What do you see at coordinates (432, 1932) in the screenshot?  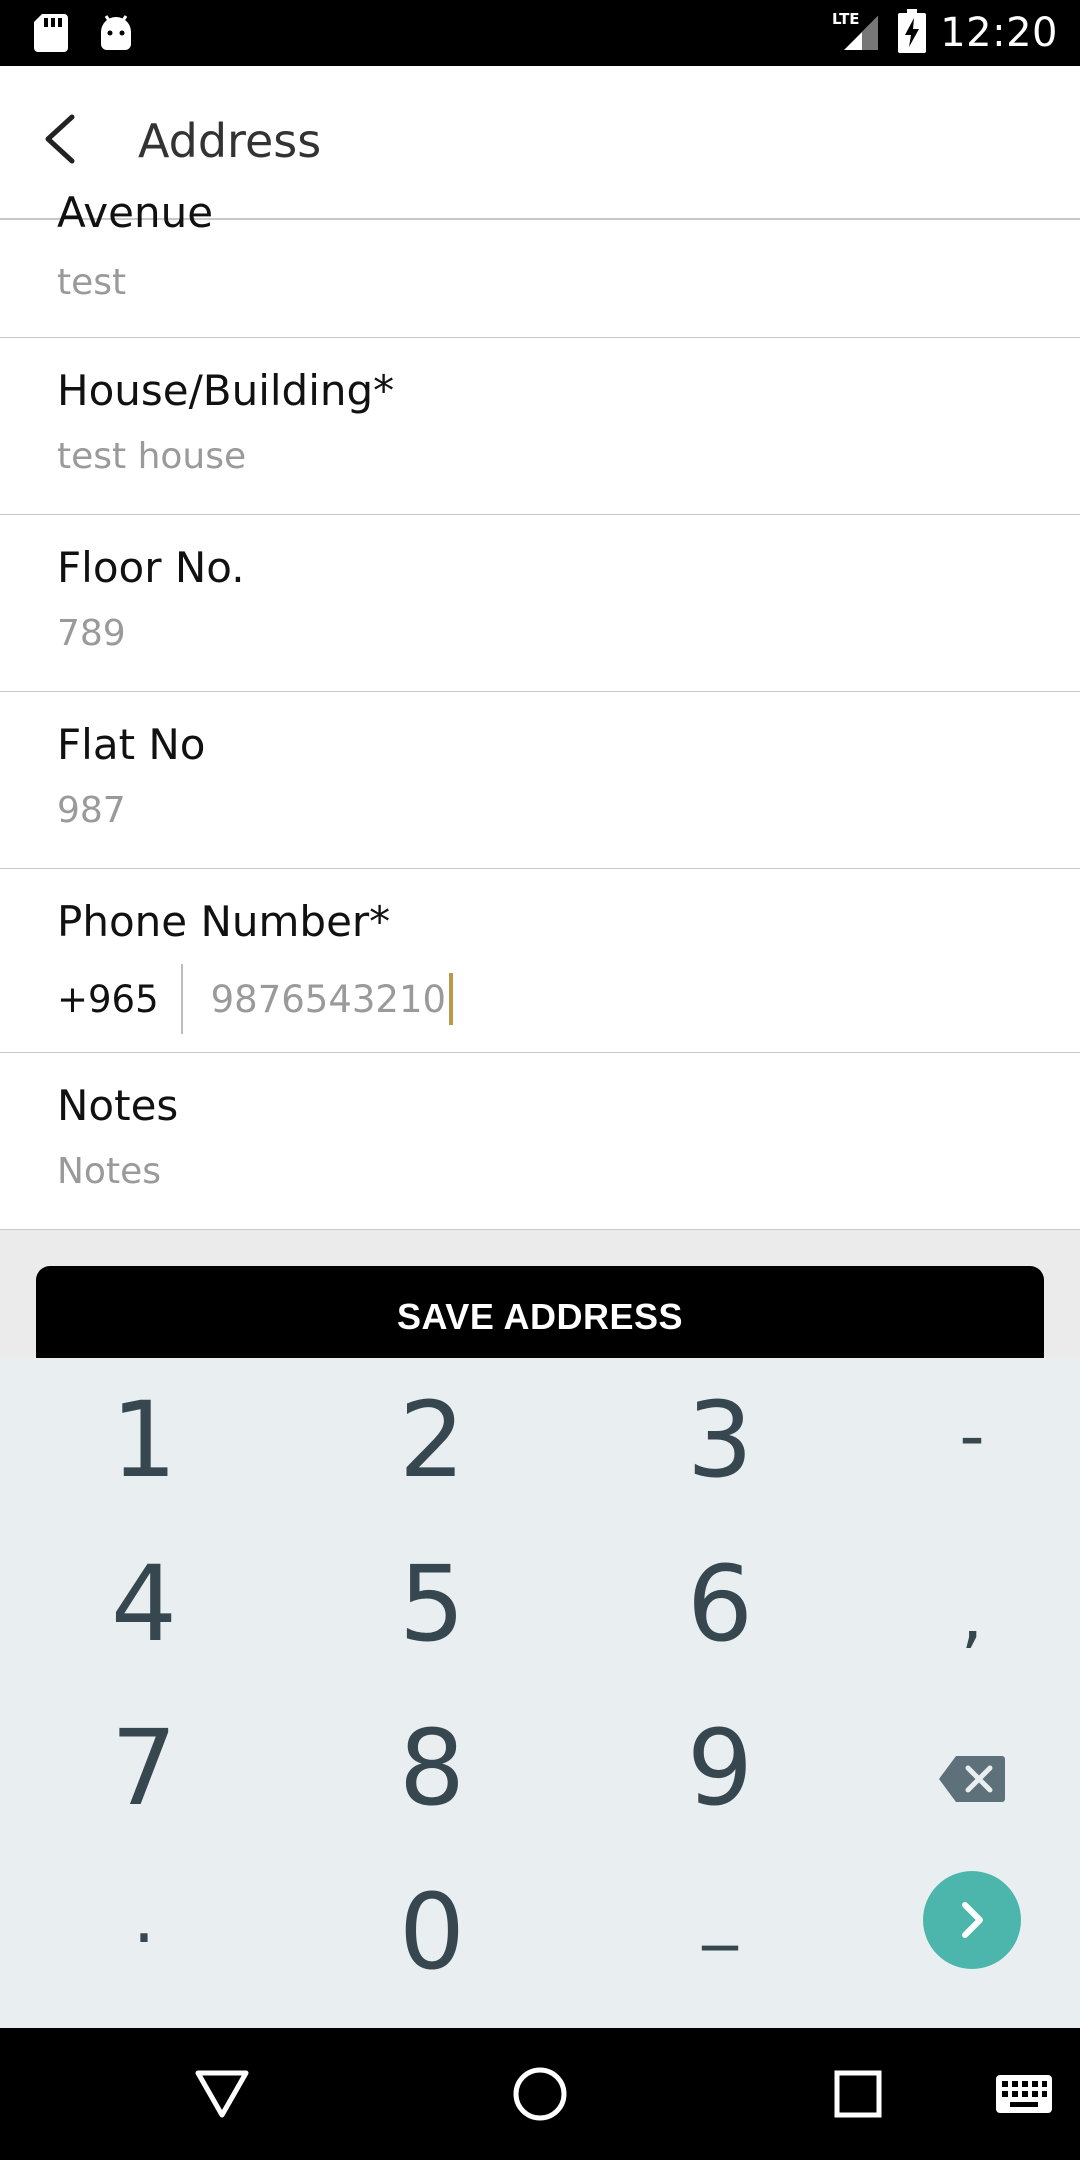 I see `key-0: 0` at bounding box center [432, 1932].